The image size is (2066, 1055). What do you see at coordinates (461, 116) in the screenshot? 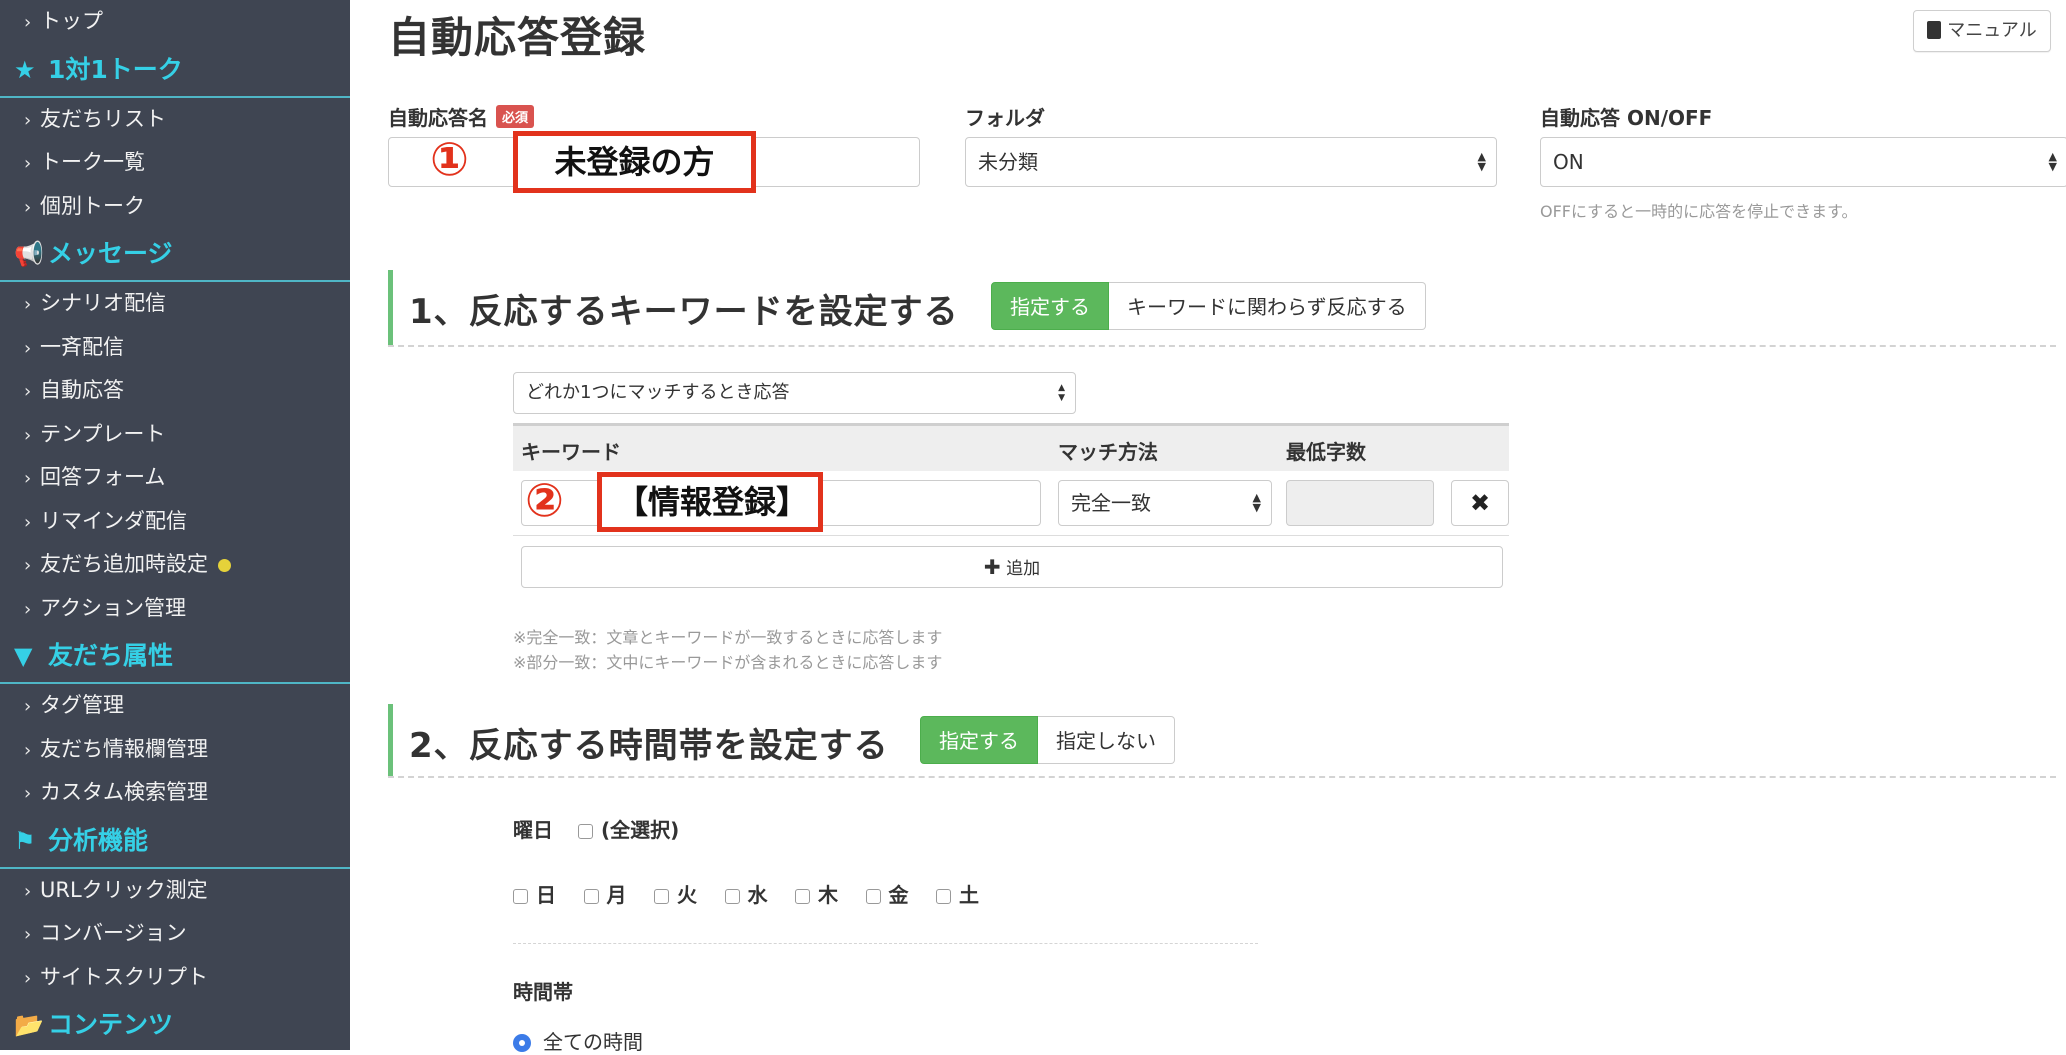
I see `name-label: 自動応答名 必須` at bounding box center [461, 116].